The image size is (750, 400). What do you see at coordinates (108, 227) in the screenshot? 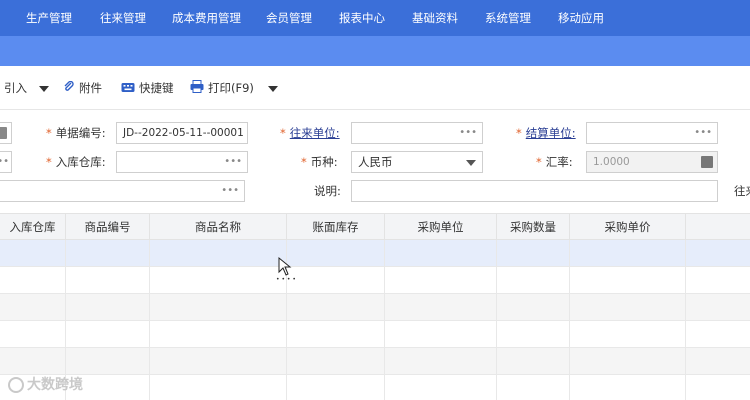
I see `col-item-no: 商品编号` at bounding box center [108, 227].